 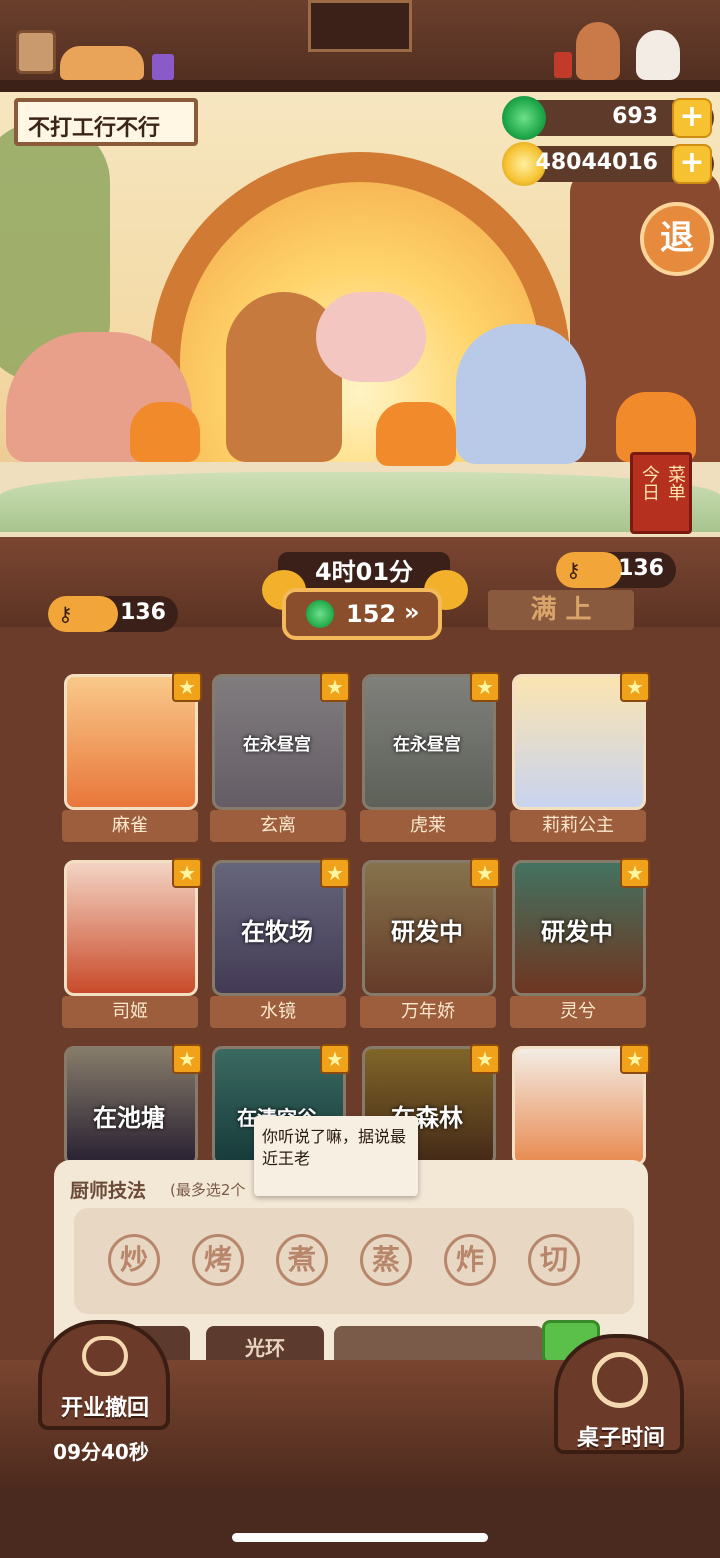 I want to click on opening-recall-button: 开业撤回, so click(x=104, y=1375).